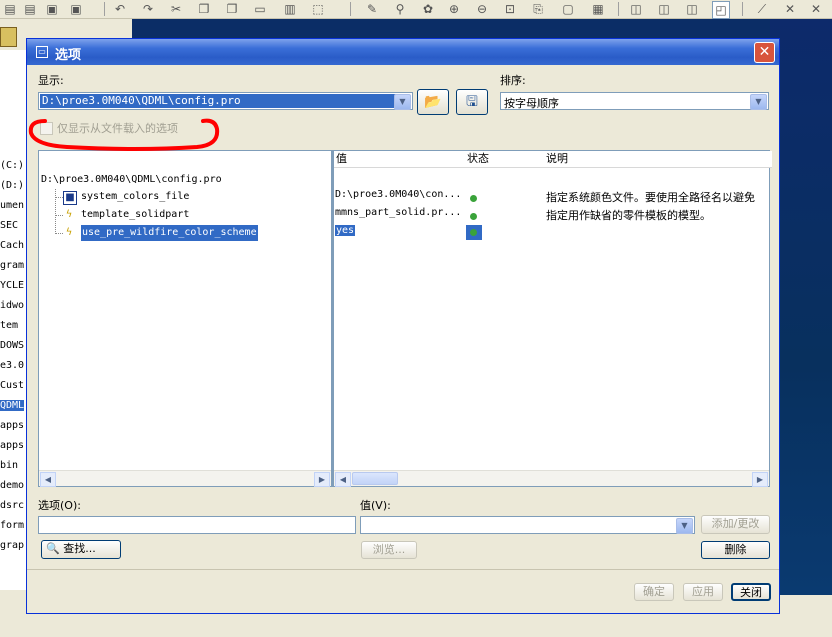 Image resolution: width=832 pixels, height=637 pixels. Describe the element at coordinates (513, 80) in the screenshot. I see `sort-label: 排序:` at that location.